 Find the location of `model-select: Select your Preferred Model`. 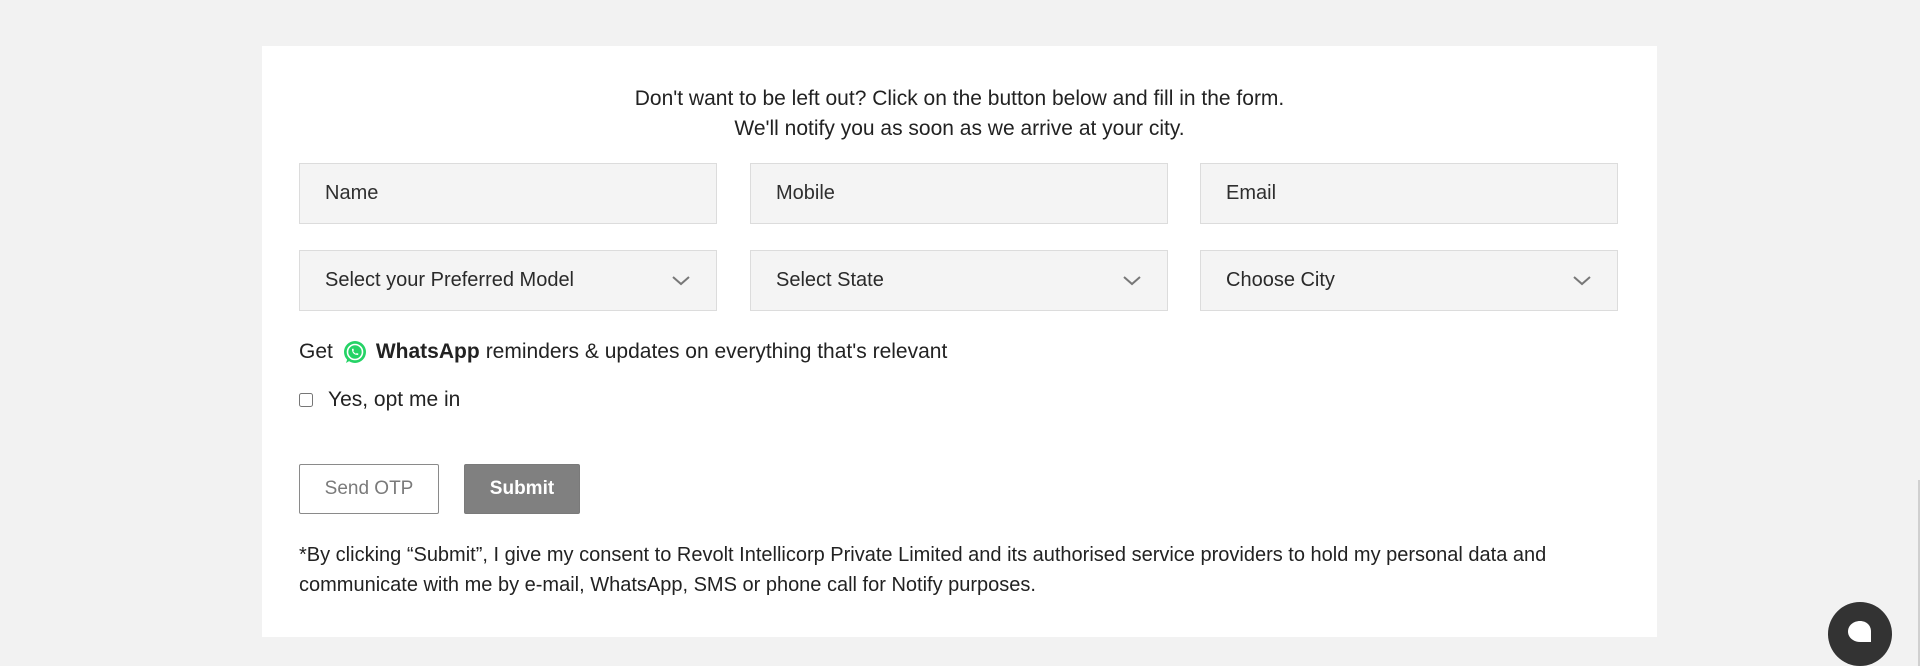

model-select: Select your Preferred Model is located at coordinates (508, 280).